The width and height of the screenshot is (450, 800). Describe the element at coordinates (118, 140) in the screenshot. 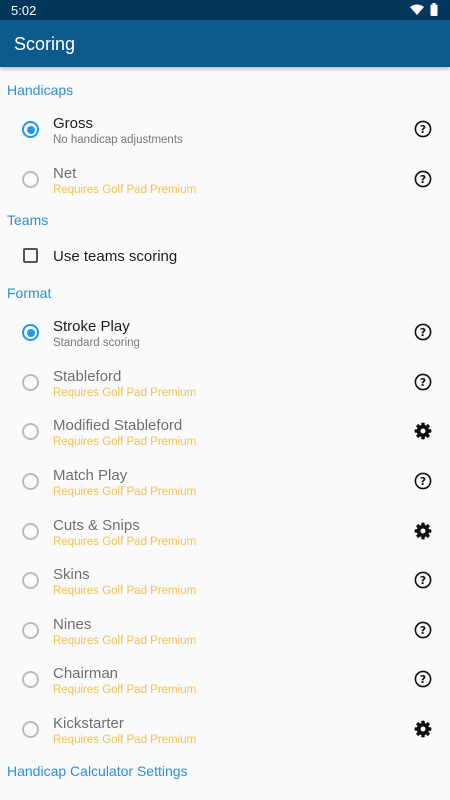

I see `option-gross-subtitle: No handicap adjustments` at that location.